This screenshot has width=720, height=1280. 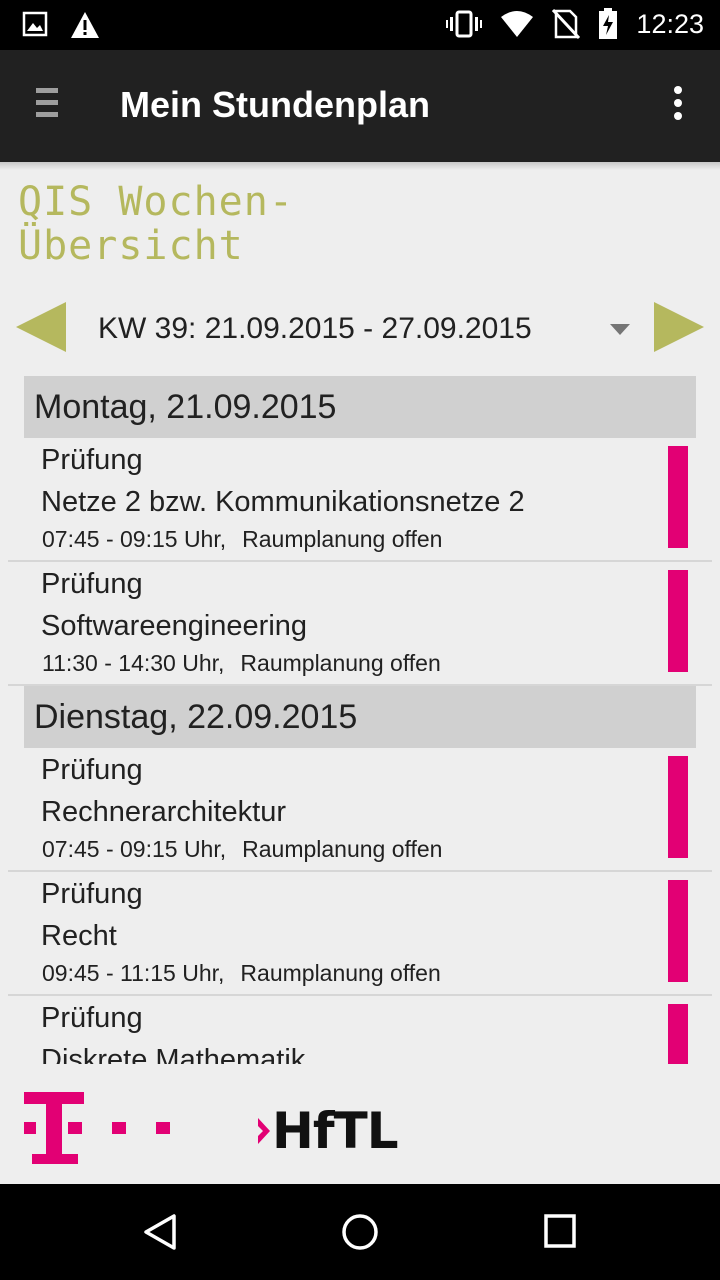 I want to click on app-title: Mein Stundenplan, so click(x=275, y=104).